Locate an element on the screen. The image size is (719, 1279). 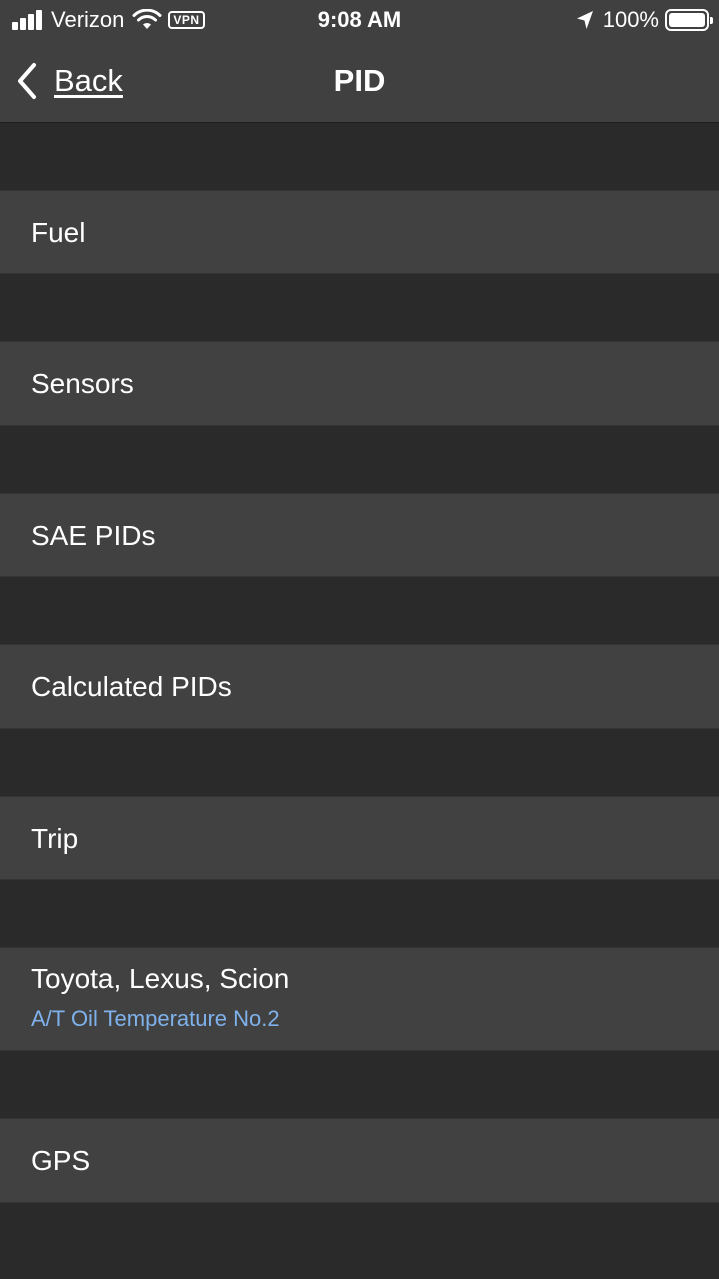
row-sae-pids: SAE PIDs is located at coordinates (359, 535).